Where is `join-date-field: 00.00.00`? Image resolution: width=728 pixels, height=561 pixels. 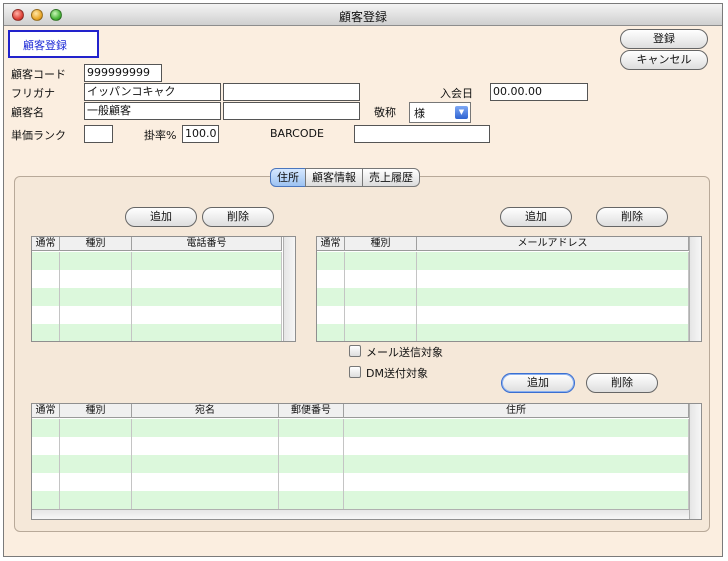
join-date-field: 00.00.00 is located at coordinates (539, 92).